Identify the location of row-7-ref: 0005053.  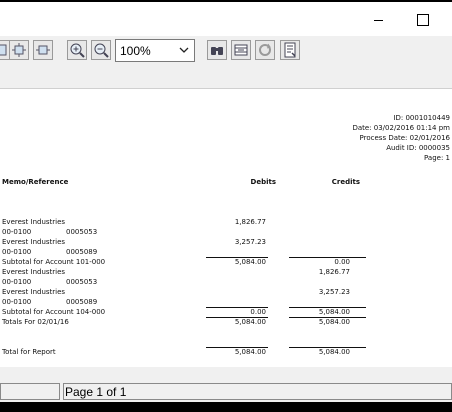
(82, 282).